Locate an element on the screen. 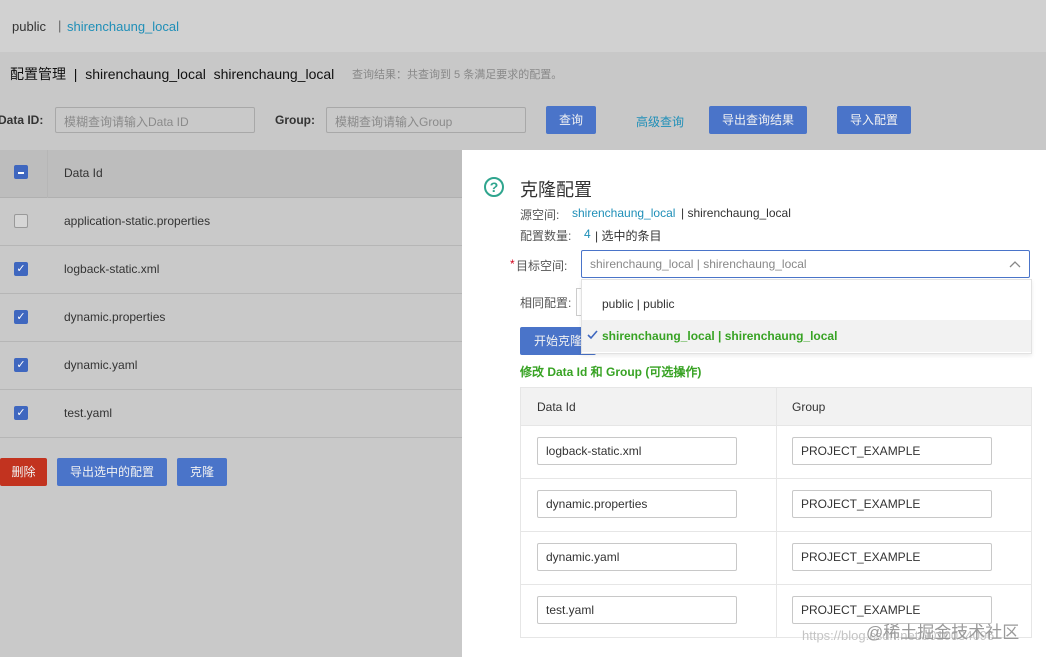  config-count-value: 4 is located at coordinates (587, 234).